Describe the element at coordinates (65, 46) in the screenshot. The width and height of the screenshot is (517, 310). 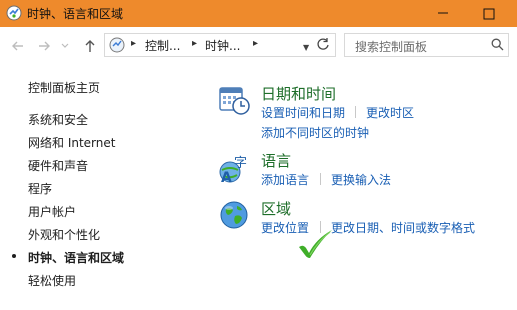
I see `recent-locations-chevron-icon` at that location.